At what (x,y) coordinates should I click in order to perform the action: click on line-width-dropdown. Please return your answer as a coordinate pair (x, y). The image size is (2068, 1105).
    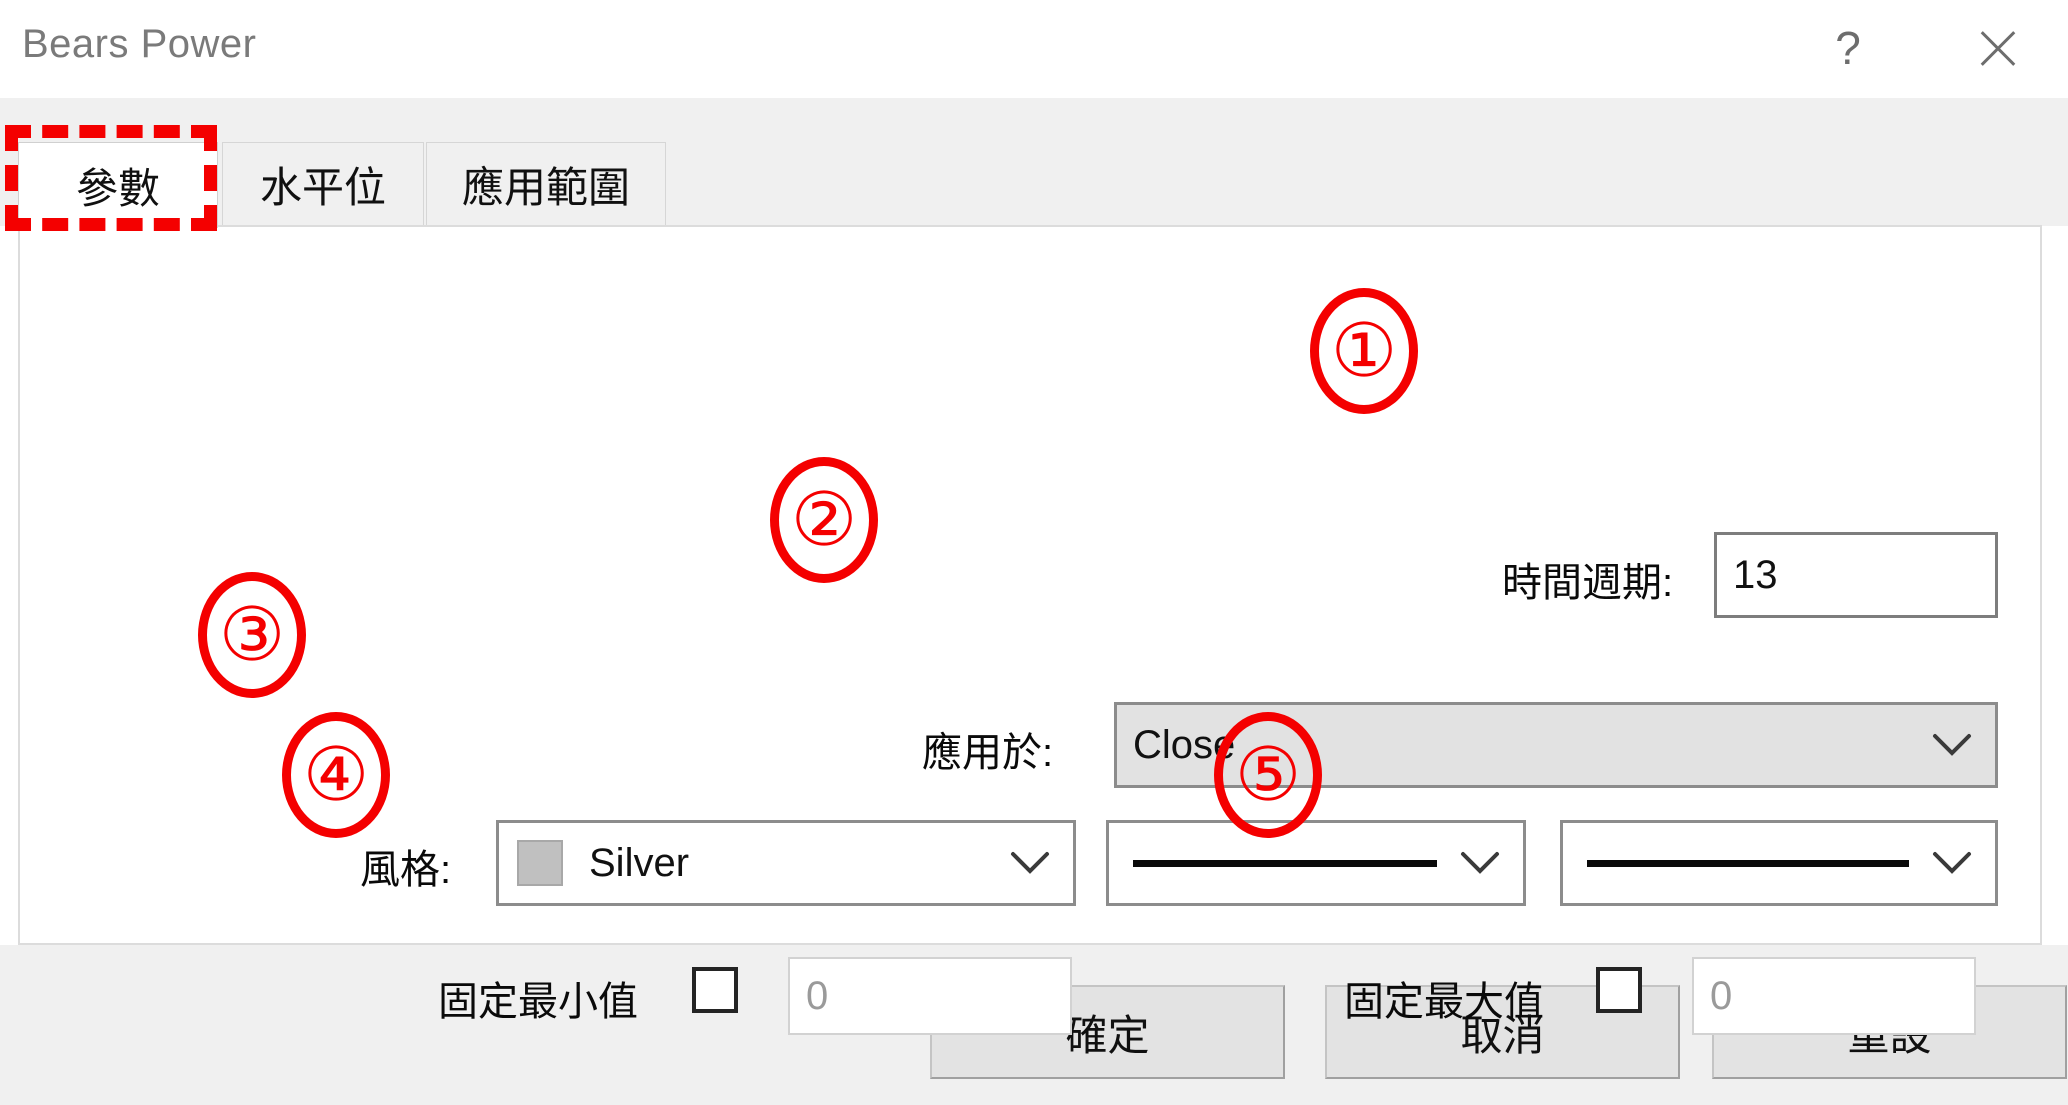
    Looking at the image, I should click on (1316, 863).